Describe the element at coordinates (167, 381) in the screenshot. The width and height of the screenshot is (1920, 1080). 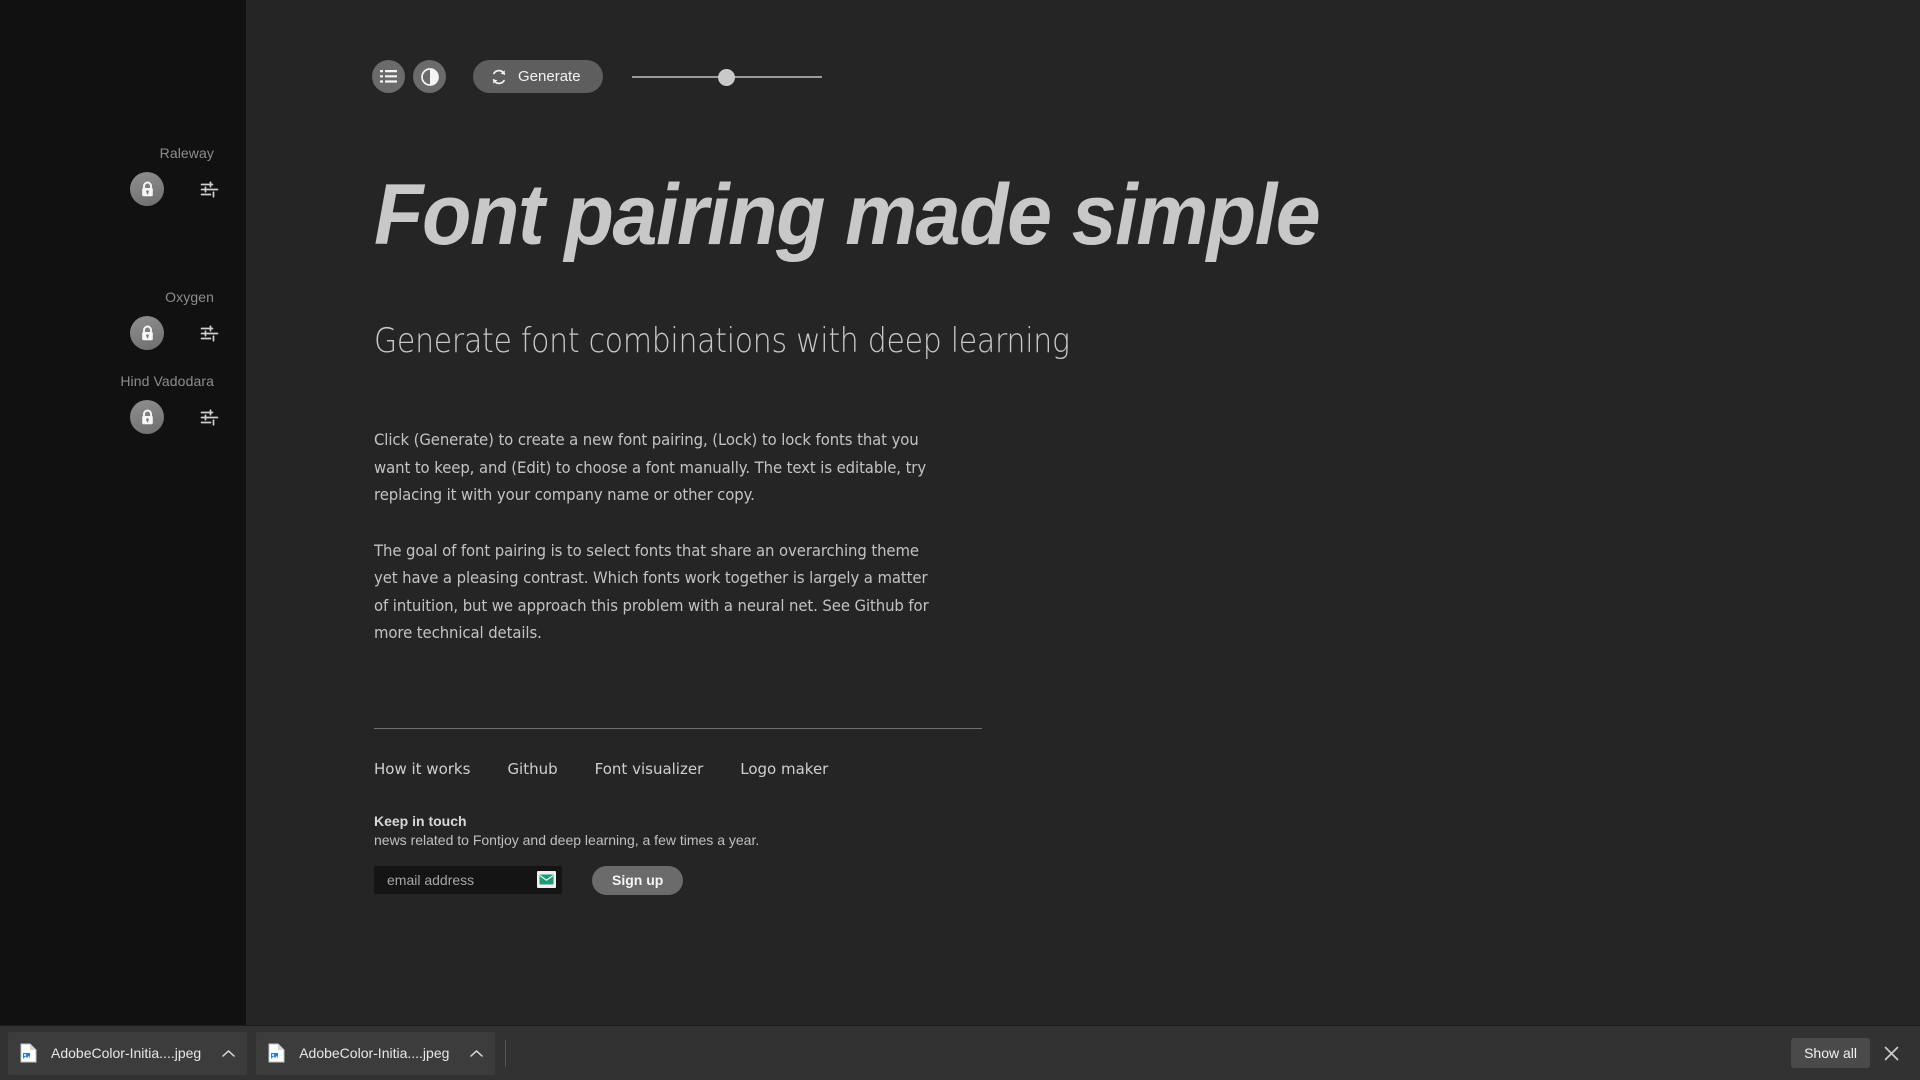
I see `font-name-label: Hind Vadodara` at that location.